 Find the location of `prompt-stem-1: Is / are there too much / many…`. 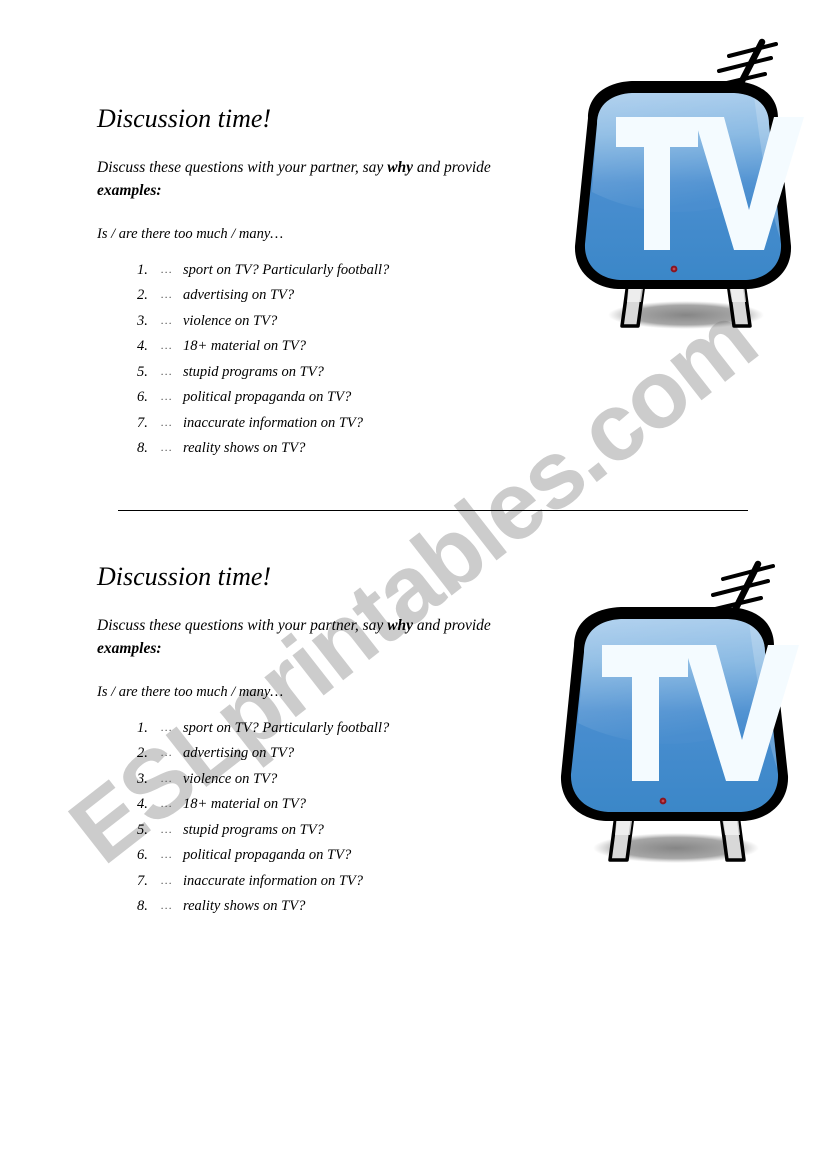

prompt-stem-1: Is / are there too much / many… is located at coordinates (190, 234).